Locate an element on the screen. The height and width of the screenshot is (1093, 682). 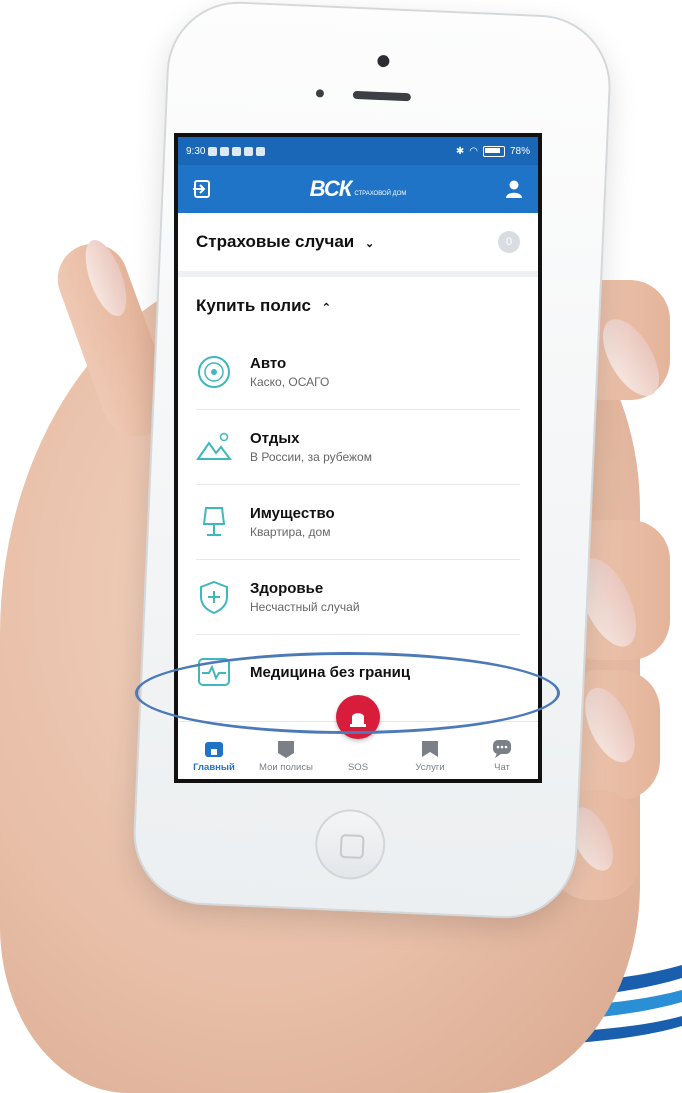
policy-icon is located at coordinates (286, 749).